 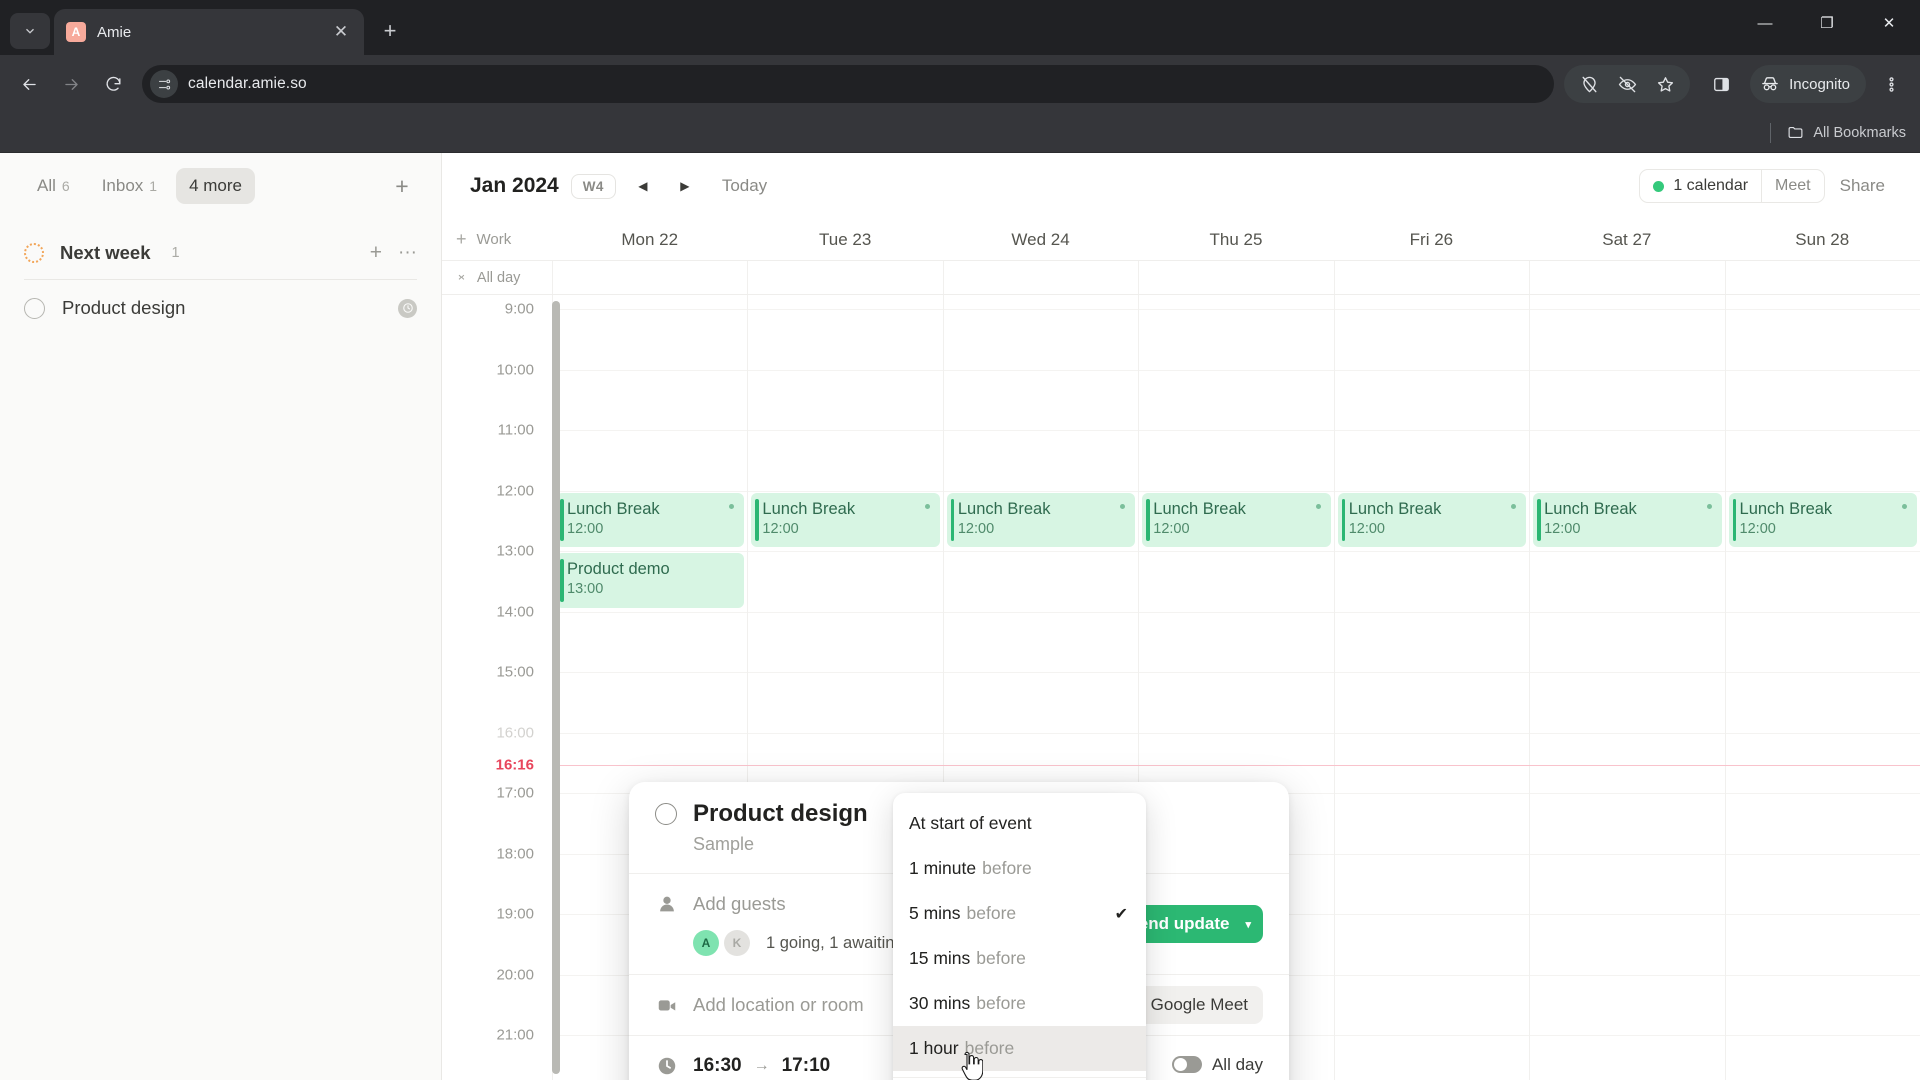 I want to click on chevron-down-icon: ▾, so click(x=1252, y=924).